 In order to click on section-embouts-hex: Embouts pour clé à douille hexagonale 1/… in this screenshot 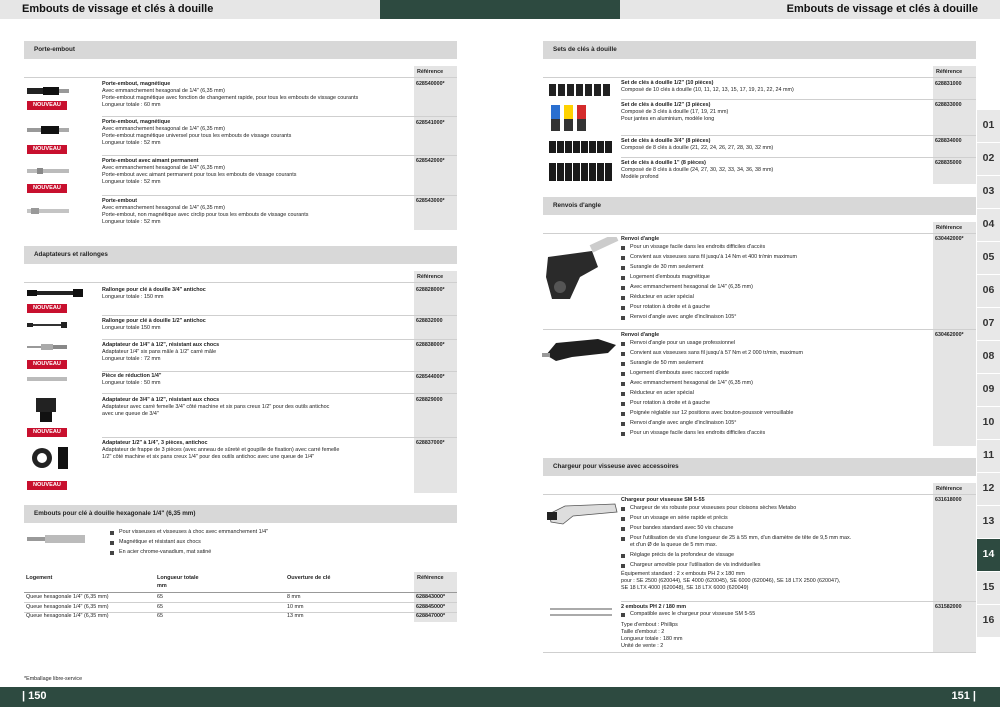, I will do `click(240, 514)`.